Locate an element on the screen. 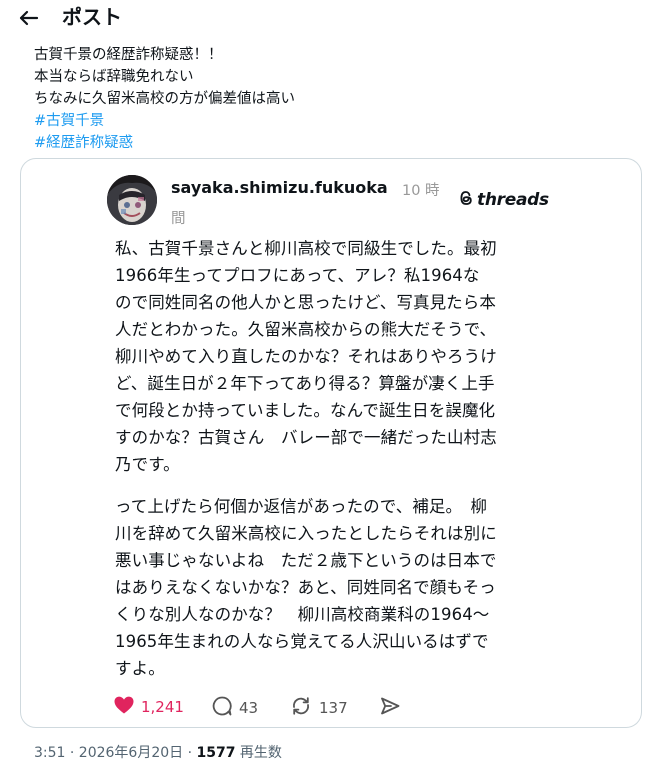  view-count: 1577 is located at coordinates (216, 753).